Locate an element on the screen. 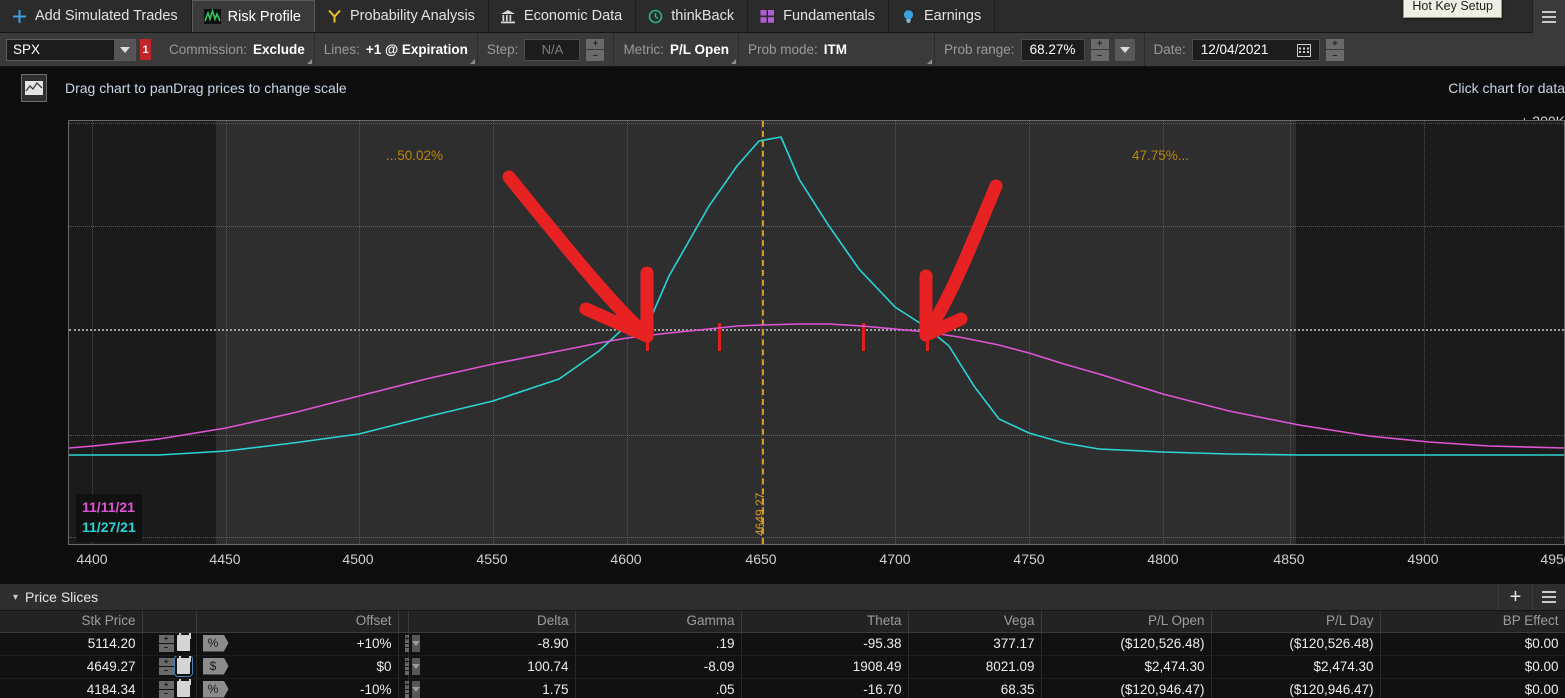 The image size is (1565, 698). symbol-group: SPX 1 is located at coordinates (80, 49).